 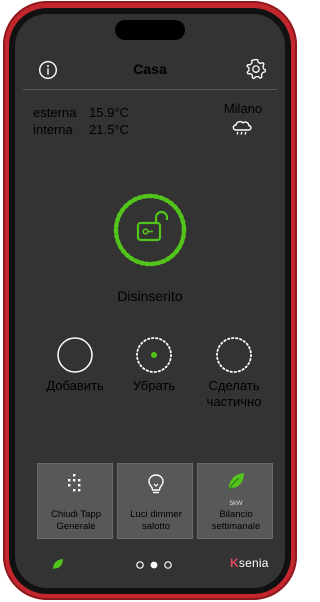 I want to click on outdoor-label: esterna, so click(x=55, y=112).